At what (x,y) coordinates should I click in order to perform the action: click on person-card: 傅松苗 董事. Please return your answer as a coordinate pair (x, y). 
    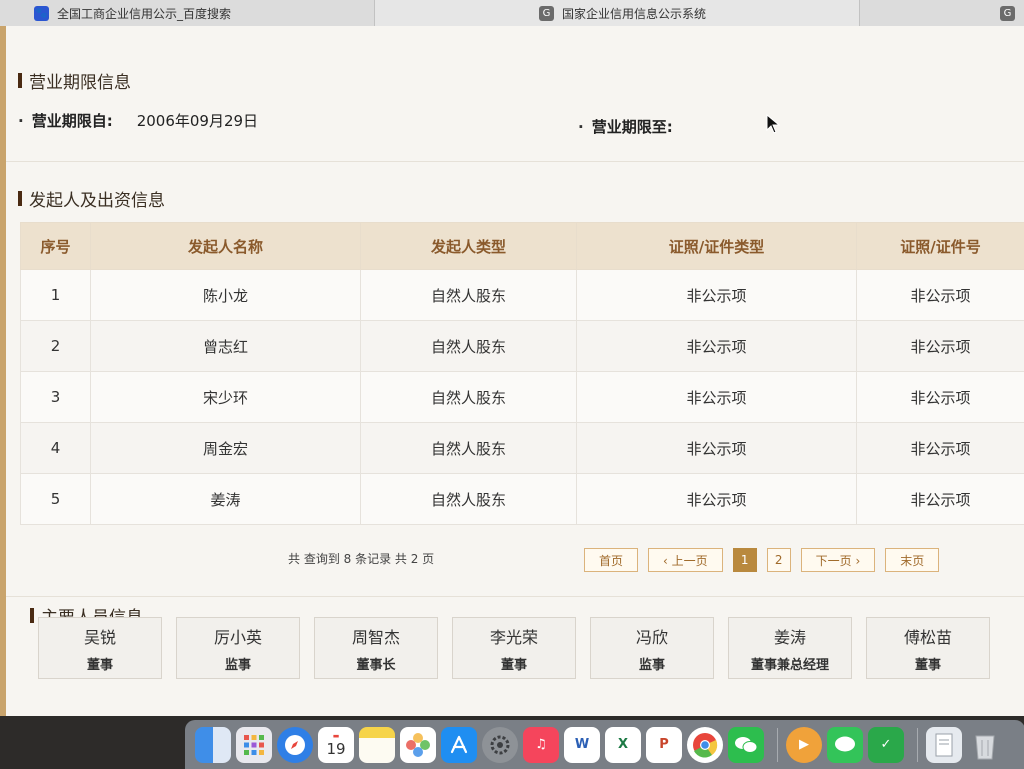
    Looking at the image, I should click on (928, 648).